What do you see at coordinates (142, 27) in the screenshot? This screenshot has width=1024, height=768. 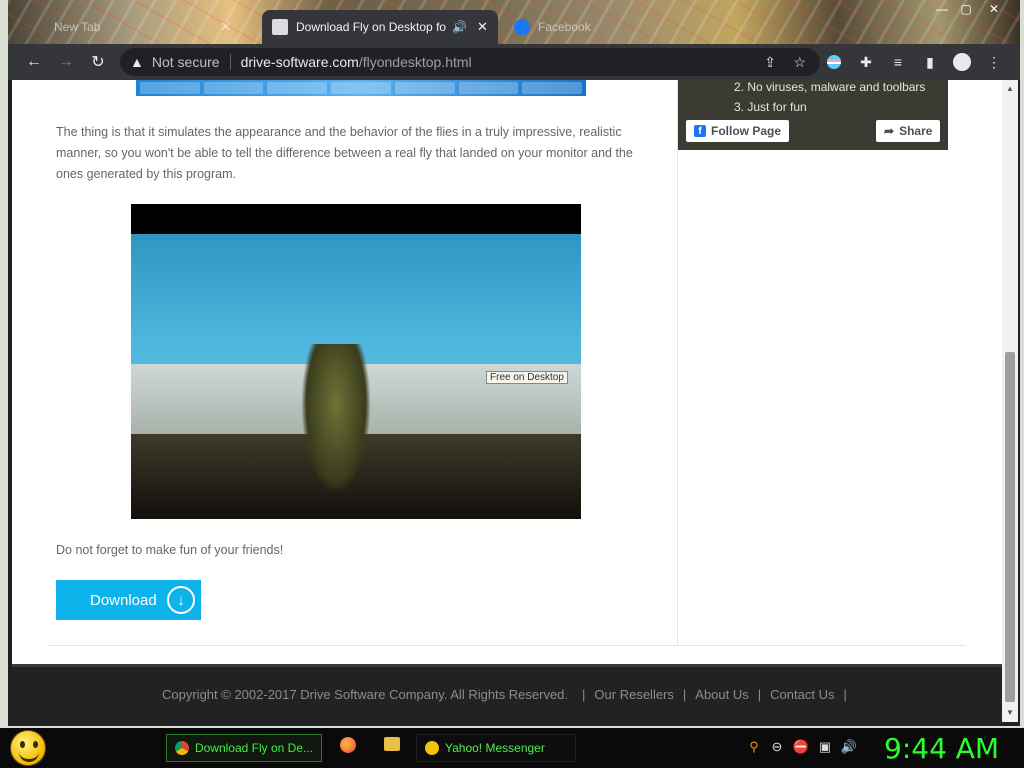 I see `tab-new-tab: New Tab ✕` at bounding box center [142, 27].